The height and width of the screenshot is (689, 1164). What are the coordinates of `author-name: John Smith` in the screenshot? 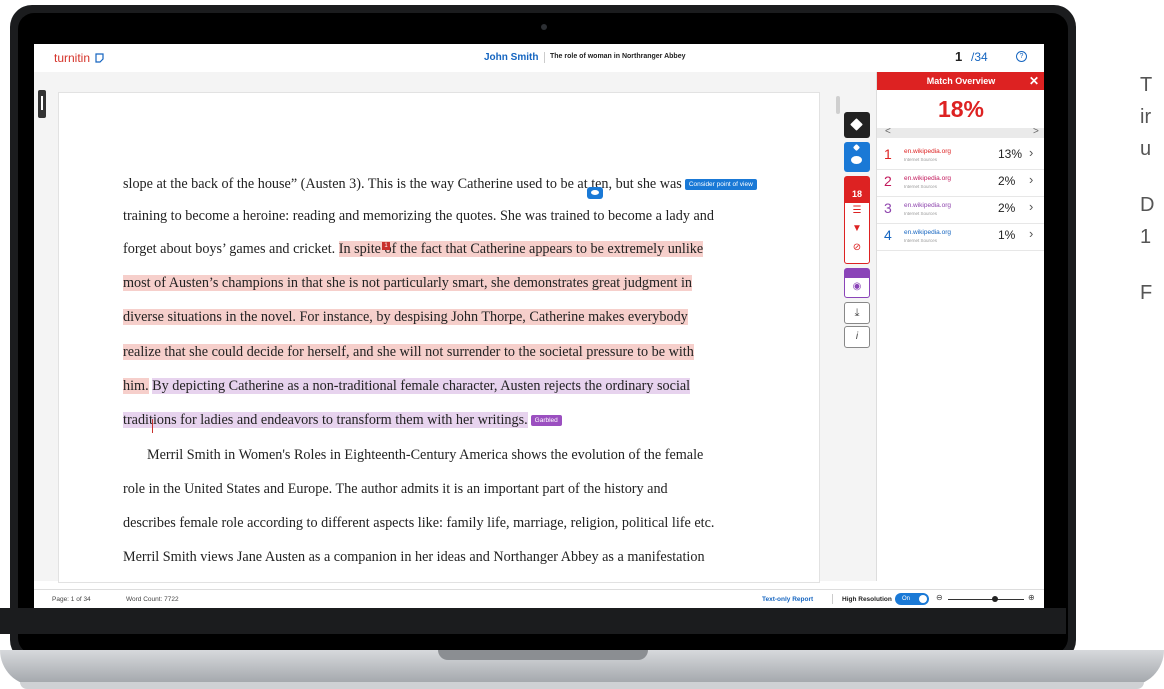 It's located at (511, 57).